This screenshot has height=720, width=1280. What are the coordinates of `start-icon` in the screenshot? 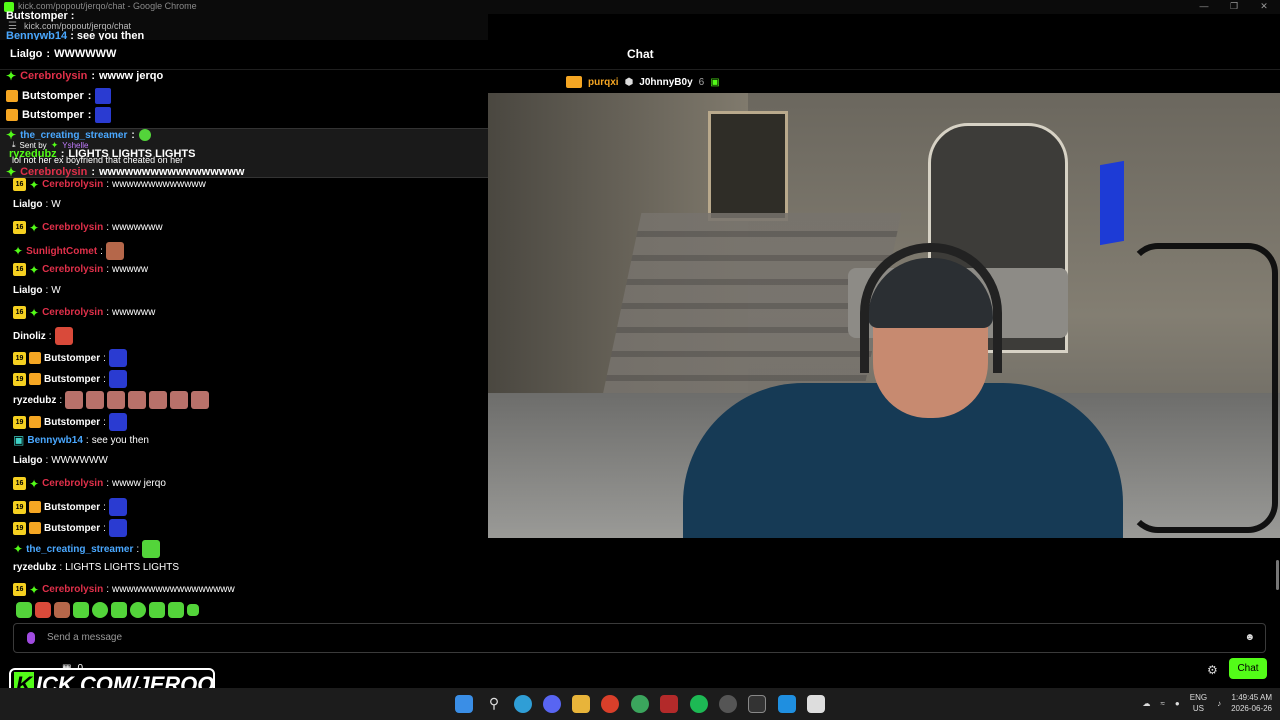 It's located at (464, 704).